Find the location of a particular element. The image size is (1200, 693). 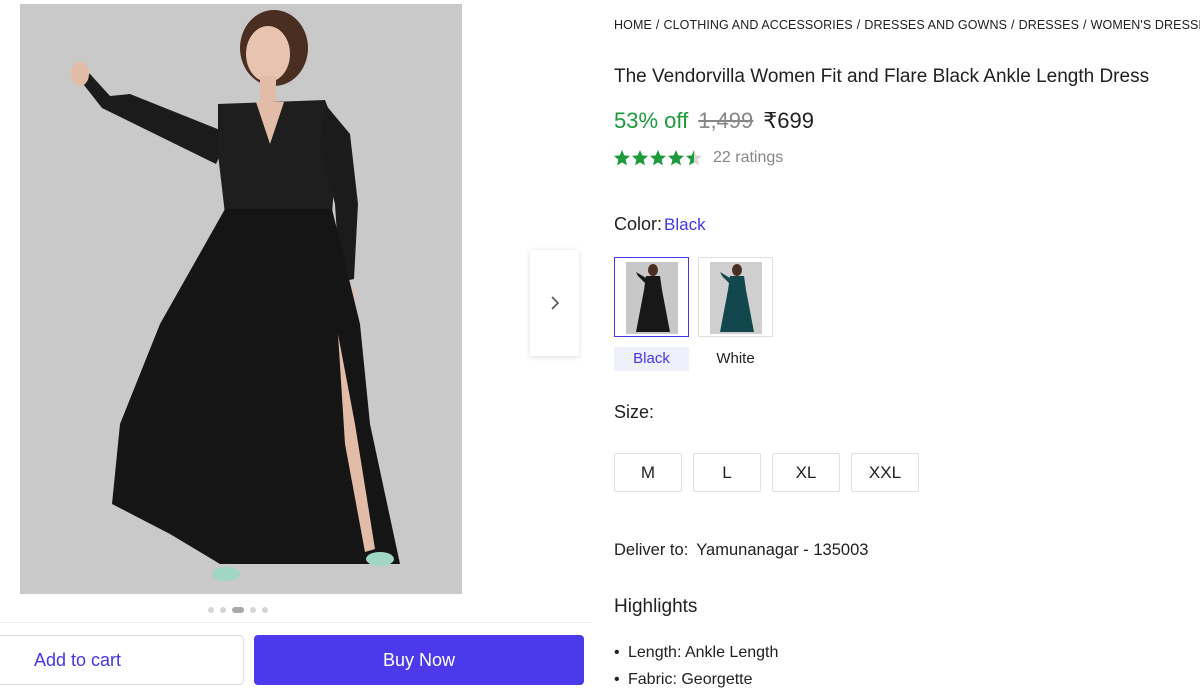

breadcrumb-dresses: DRESSES is located at coordinates (1049, 25).